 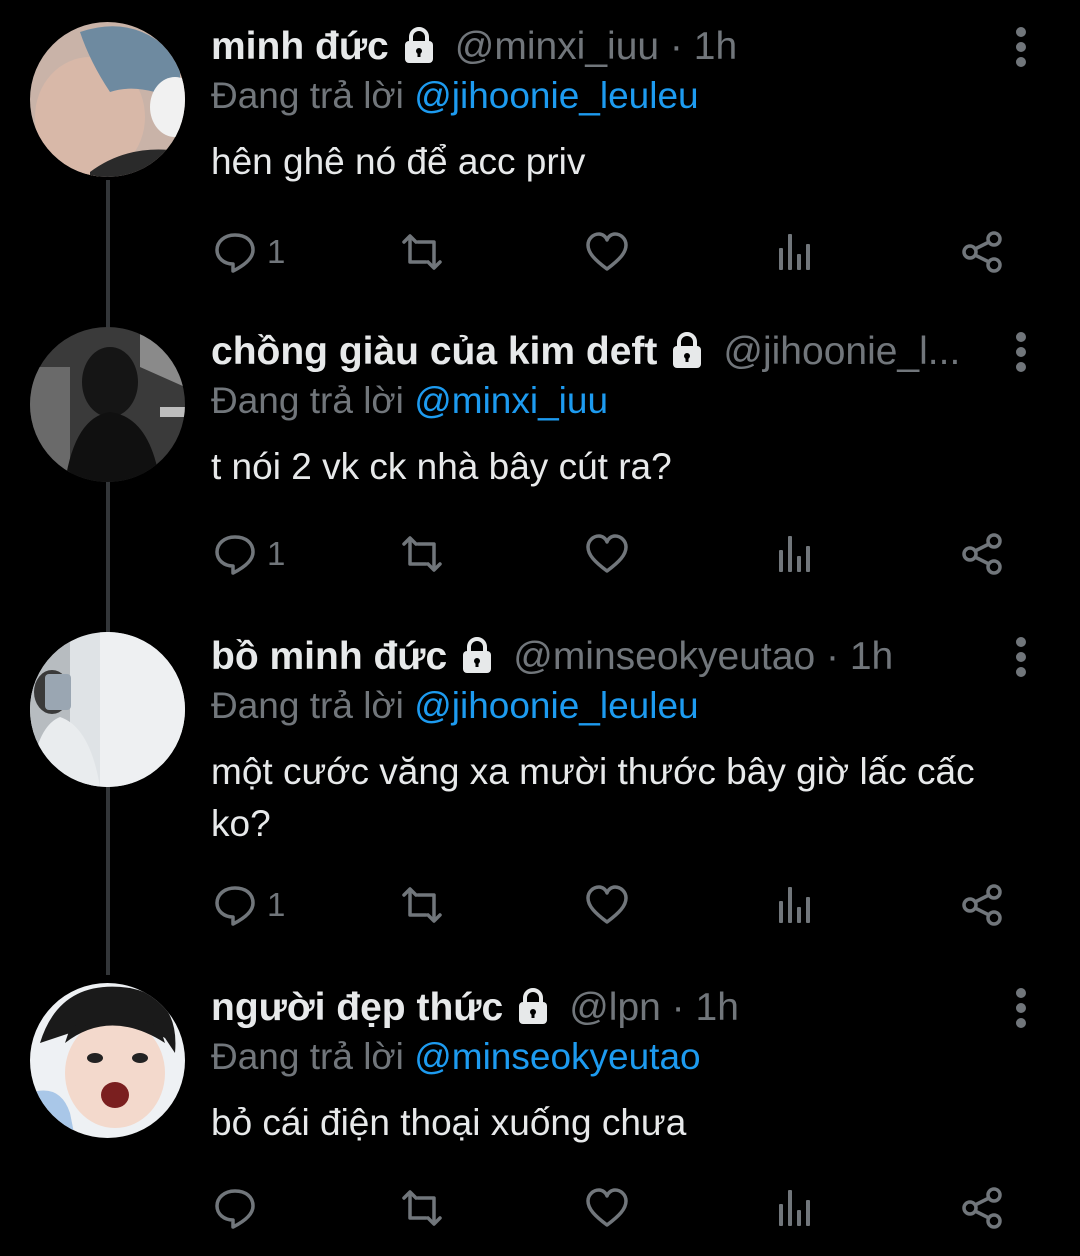 I want to click on tweet-text: hên ghê nó để acc priv, so click(x=398, y=161).